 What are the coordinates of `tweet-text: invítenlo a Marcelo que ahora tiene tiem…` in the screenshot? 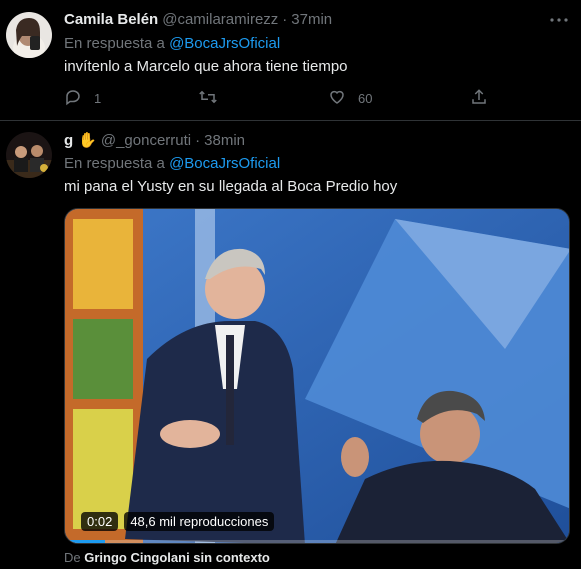 It's located at (206, 66).